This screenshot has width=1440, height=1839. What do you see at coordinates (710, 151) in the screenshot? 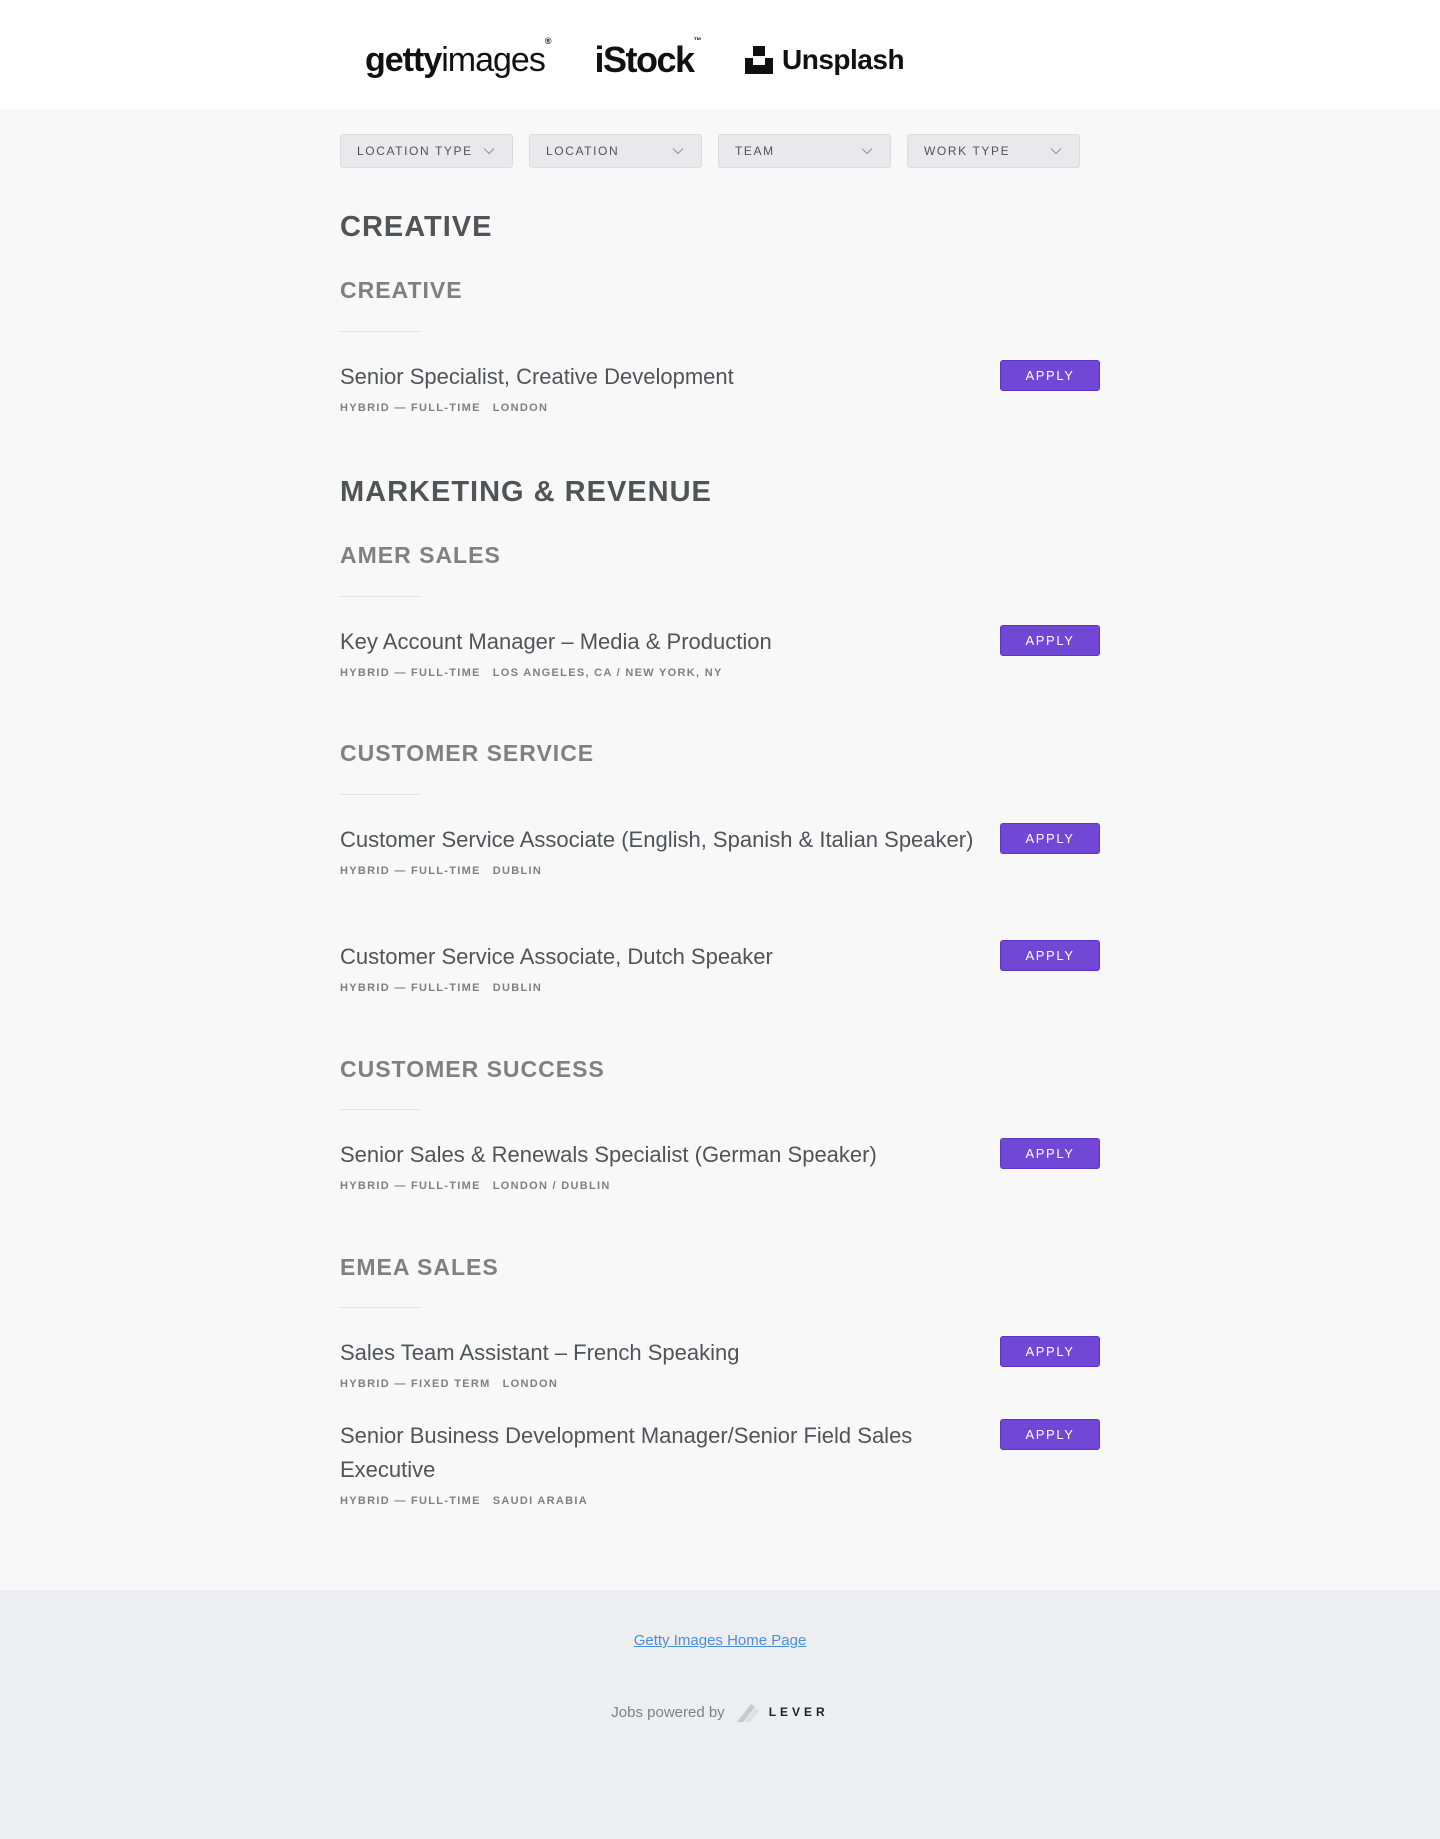
I see `filter-bar: LOCATION TYPE LOCATION TEAM WORK TYPE` at bounding box center [710, 151].